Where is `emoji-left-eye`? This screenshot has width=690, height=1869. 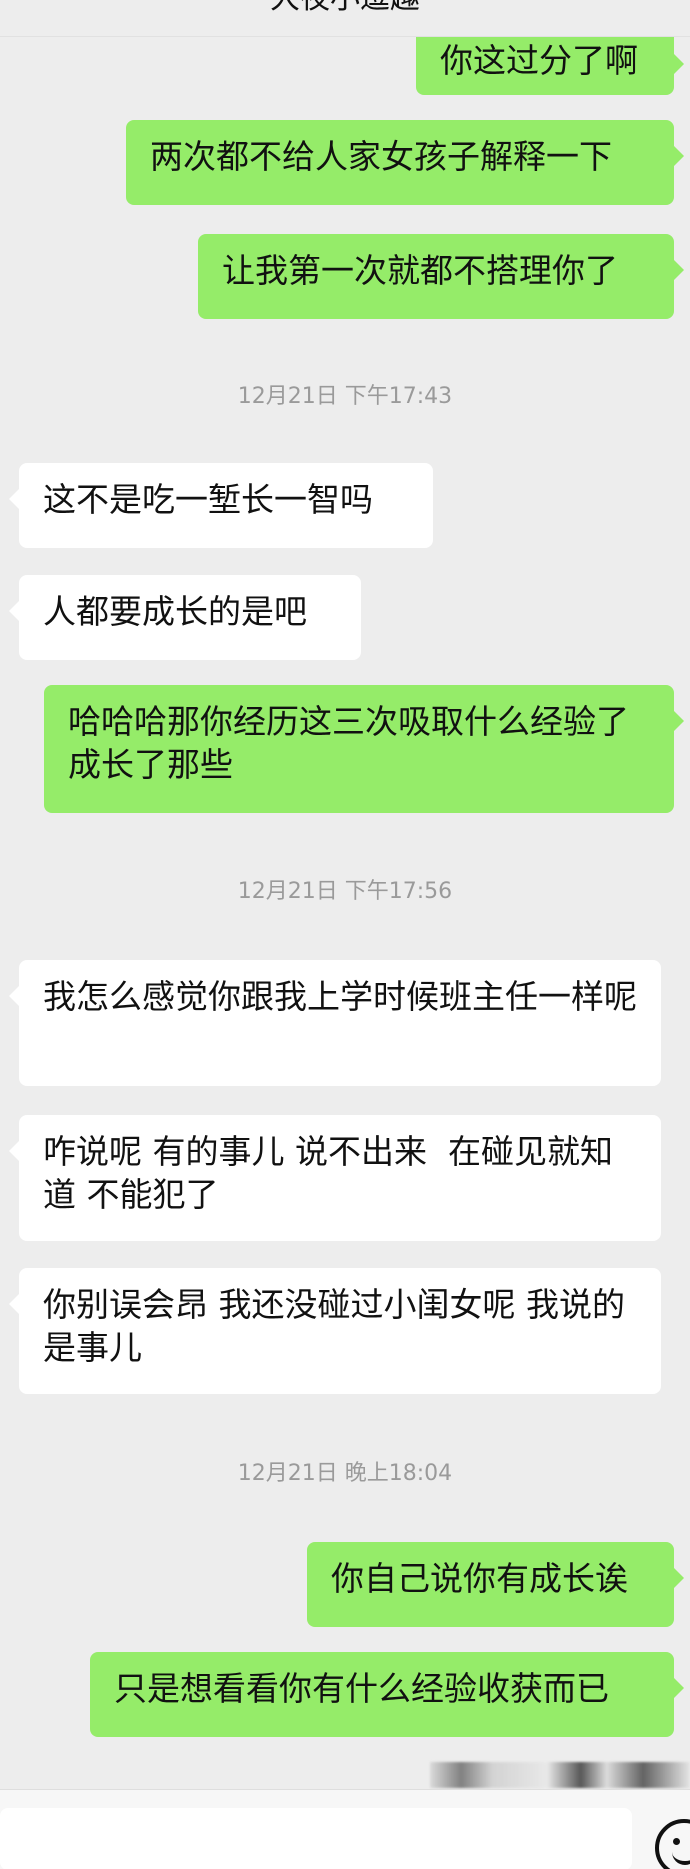
emoji-left-eye is located at coordinates (676, 1841).